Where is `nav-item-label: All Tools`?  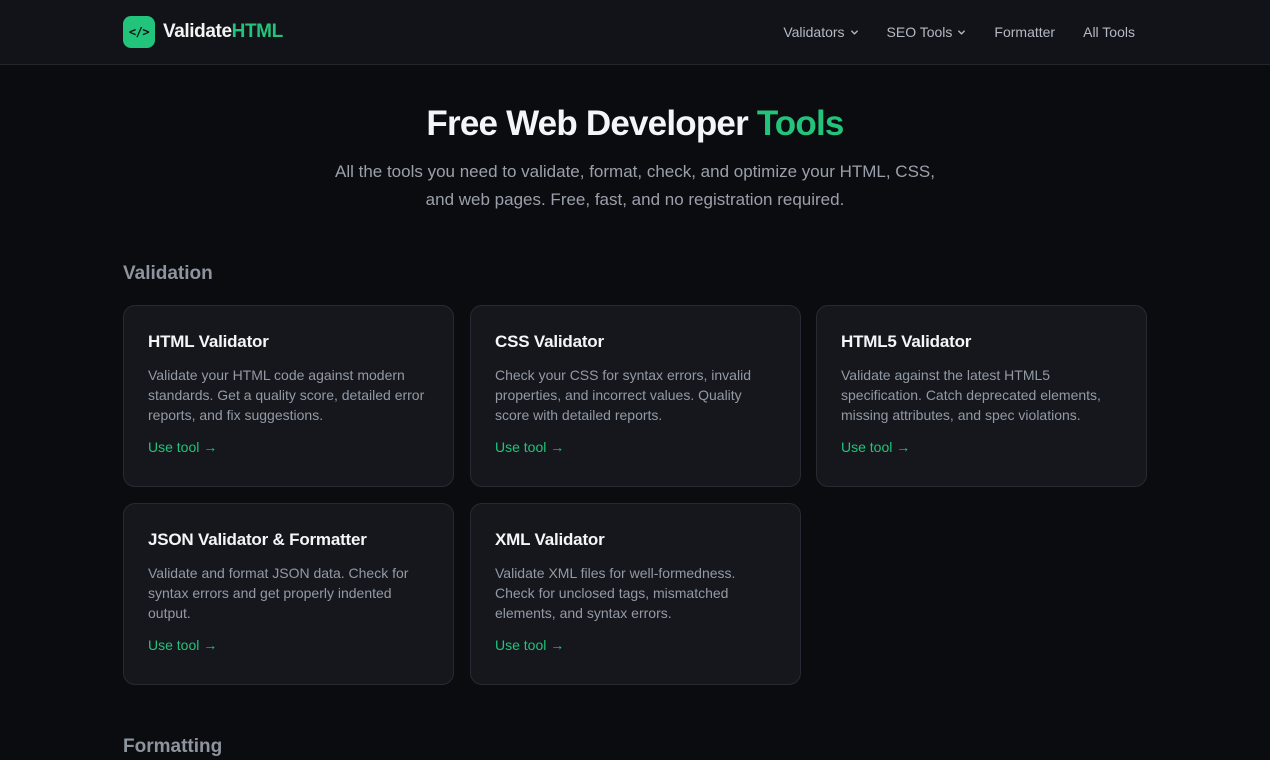
nav-item-label: All Tools is located at coordinates (1109, 32).